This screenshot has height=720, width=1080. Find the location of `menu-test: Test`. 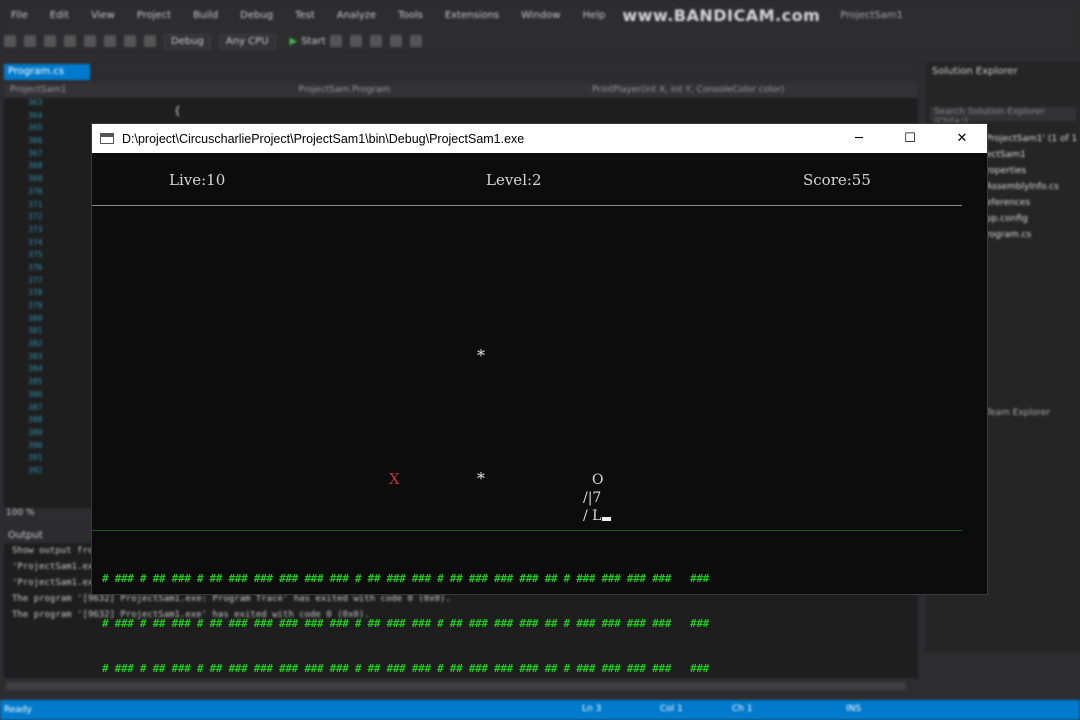

menu-test: Test is located at coordinates (305, 15).